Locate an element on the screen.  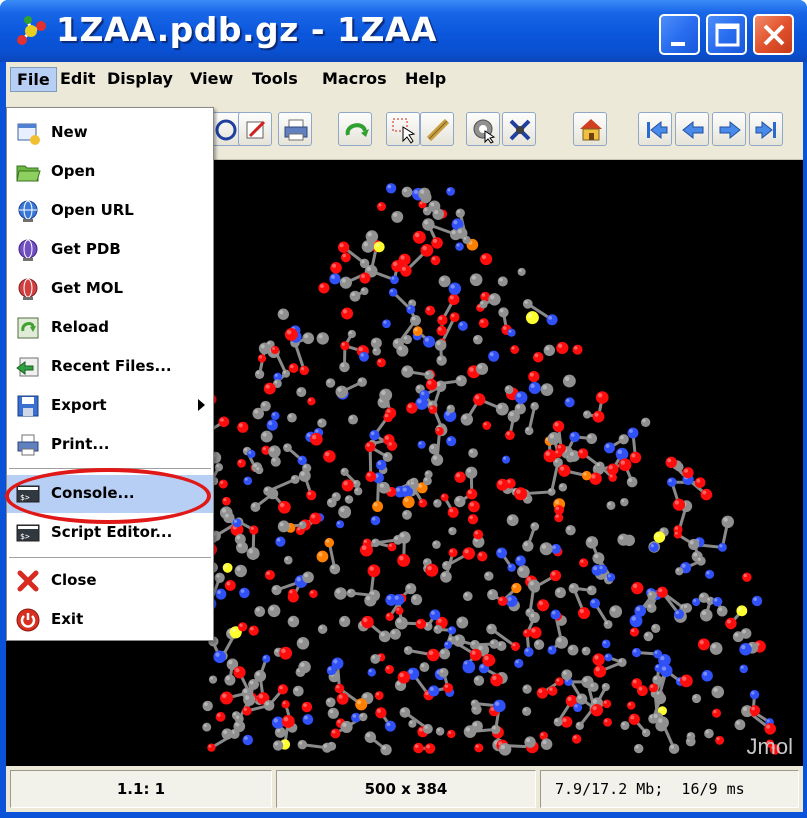
home-button is located at coordinates (590, 129).